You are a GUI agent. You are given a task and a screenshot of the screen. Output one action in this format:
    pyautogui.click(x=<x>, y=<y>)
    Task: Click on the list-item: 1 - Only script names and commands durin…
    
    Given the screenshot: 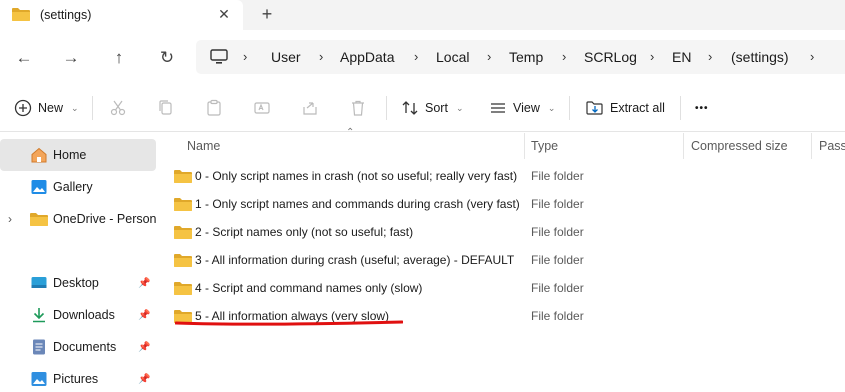 What is the action you would take?
    pyautogui.click(x=508, y=205)
    